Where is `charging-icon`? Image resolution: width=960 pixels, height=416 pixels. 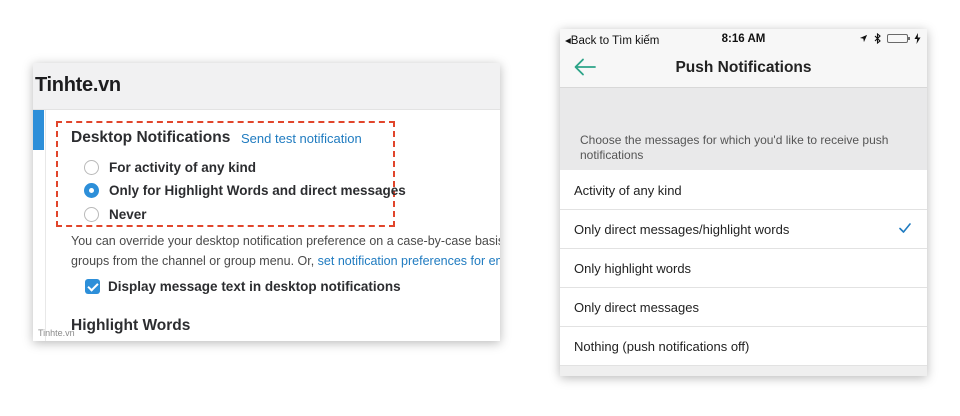
charging-icon is located at coordinates (917, 38).